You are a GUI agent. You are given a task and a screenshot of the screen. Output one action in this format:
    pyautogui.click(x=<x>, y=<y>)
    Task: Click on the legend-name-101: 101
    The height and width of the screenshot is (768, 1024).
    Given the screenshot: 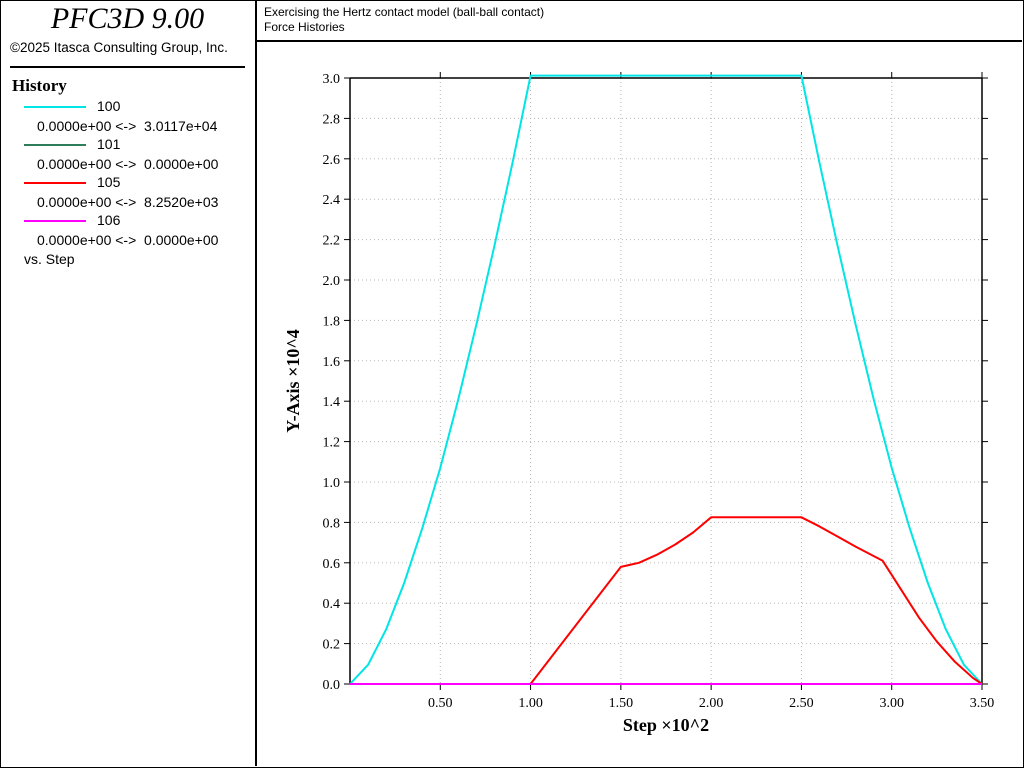 What is the action you would take?
    pyautogui.click(x=109, y=144)
    